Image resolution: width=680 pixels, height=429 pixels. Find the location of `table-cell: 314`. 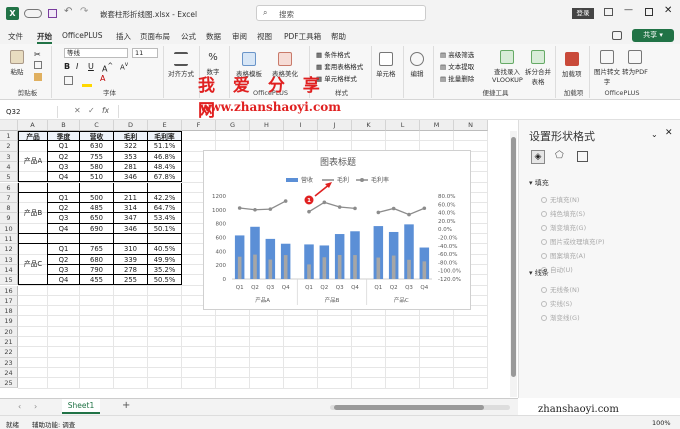

table-cell: 314 is located at coordinates (131, 208).